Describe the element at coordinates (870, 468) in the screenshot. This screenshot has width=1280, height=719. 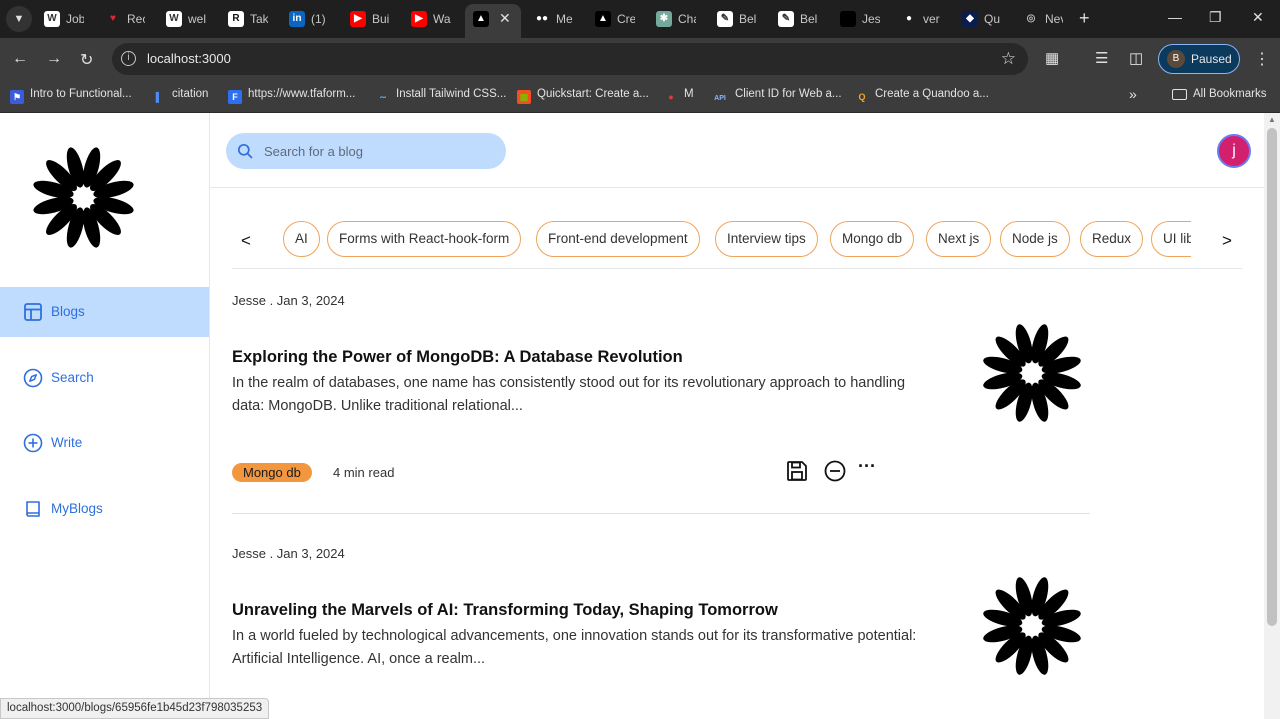
I see `more-options-icon: ···` at that location.